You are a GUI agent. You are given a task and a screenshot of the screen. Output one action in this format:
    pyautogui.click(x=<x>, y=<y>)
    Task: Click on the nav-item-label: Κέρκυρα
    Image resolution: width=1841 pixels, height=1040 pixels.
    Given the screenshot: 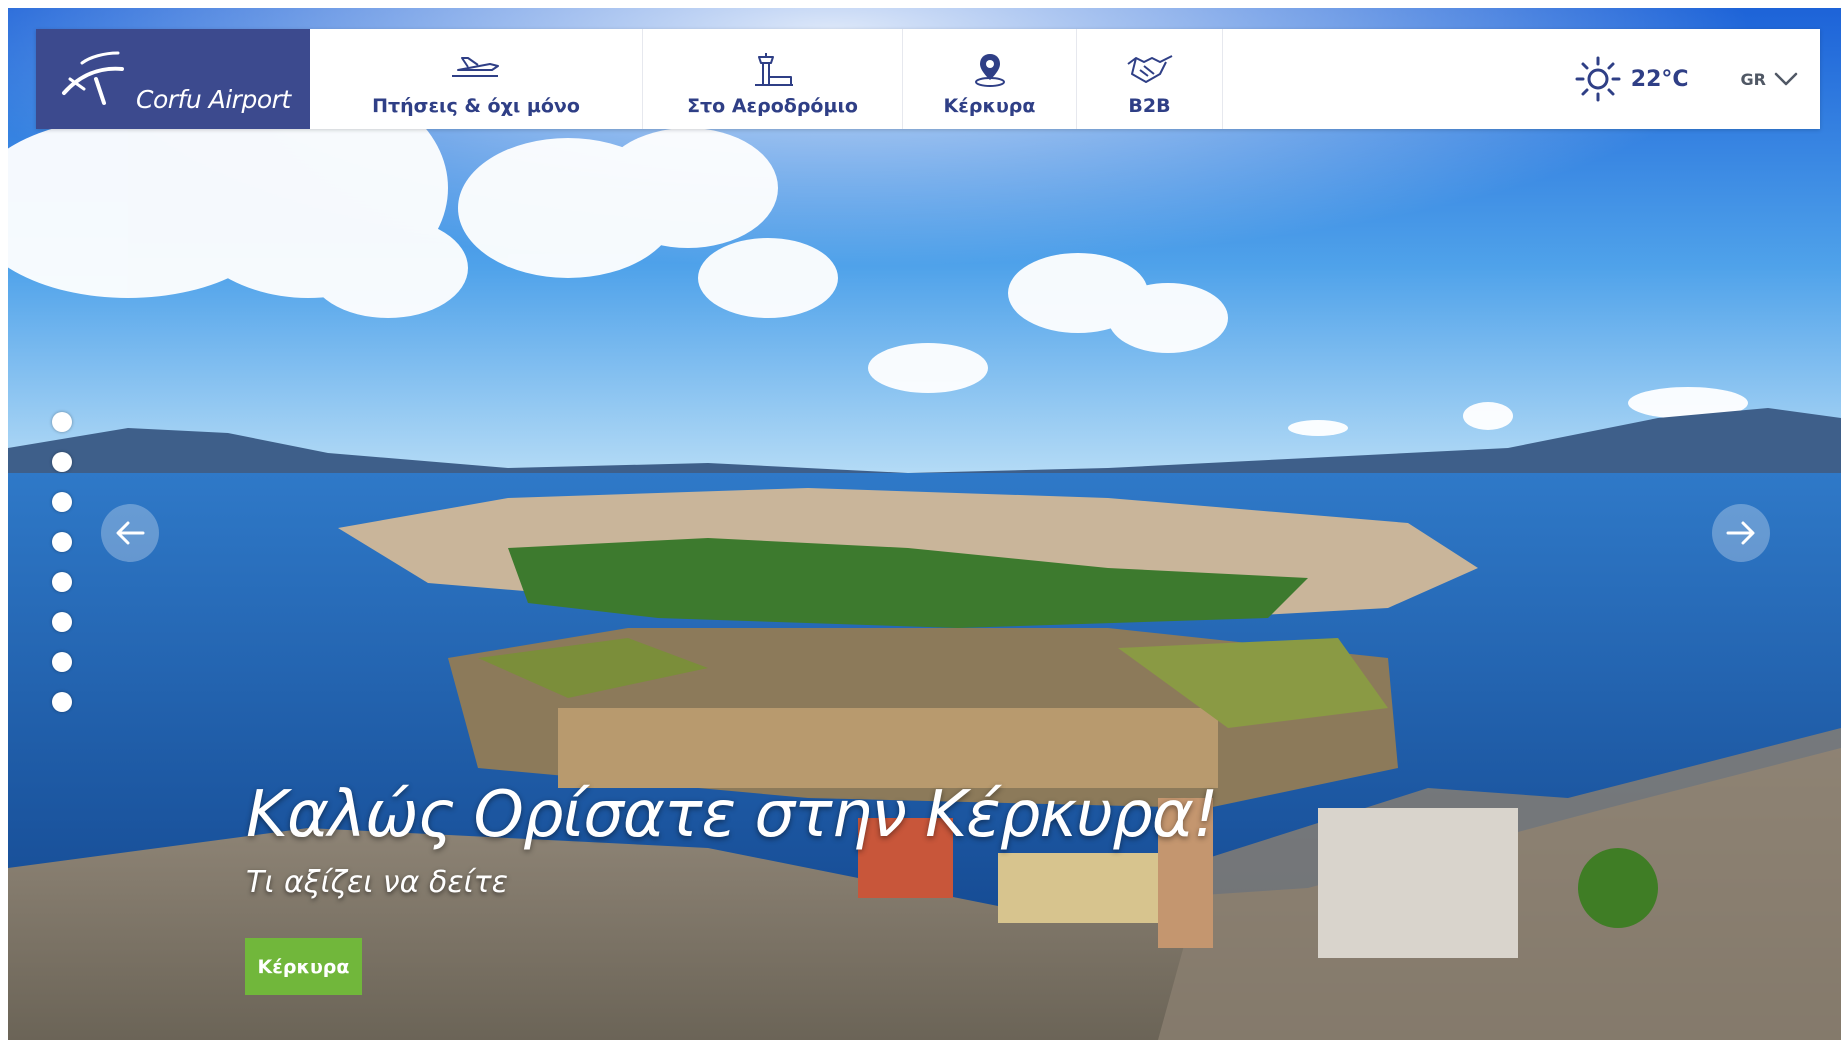 What is the action you would take?
    pyautogui.click(x=989, y=106)
    